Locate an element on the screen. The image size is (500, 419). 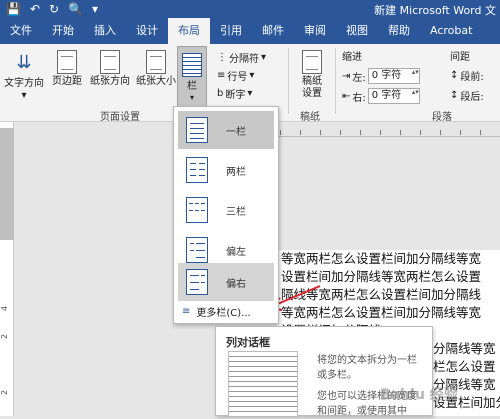
column-option-two: 两栏 is located at coordinates (226, 170).